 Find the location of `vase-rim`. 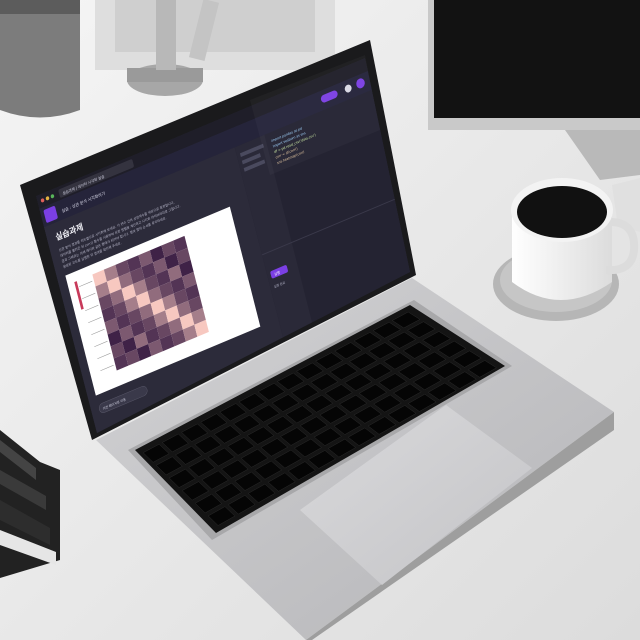

vase-rim is located at coordinates (40, 7).